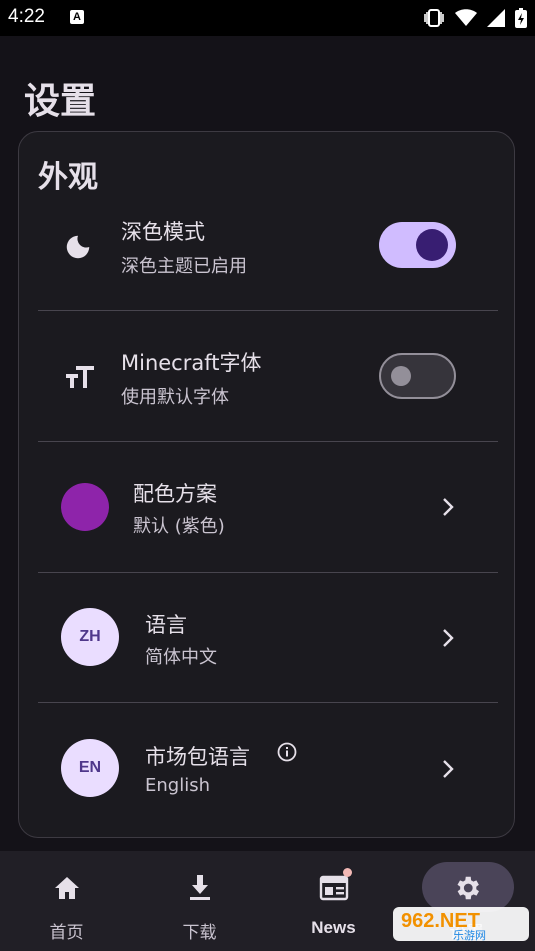 The width and height of the screenshot is (535, 951). Describe the element at coordinates (333, 927) in the screenshot. I see `nav-news-label: News` at that location.